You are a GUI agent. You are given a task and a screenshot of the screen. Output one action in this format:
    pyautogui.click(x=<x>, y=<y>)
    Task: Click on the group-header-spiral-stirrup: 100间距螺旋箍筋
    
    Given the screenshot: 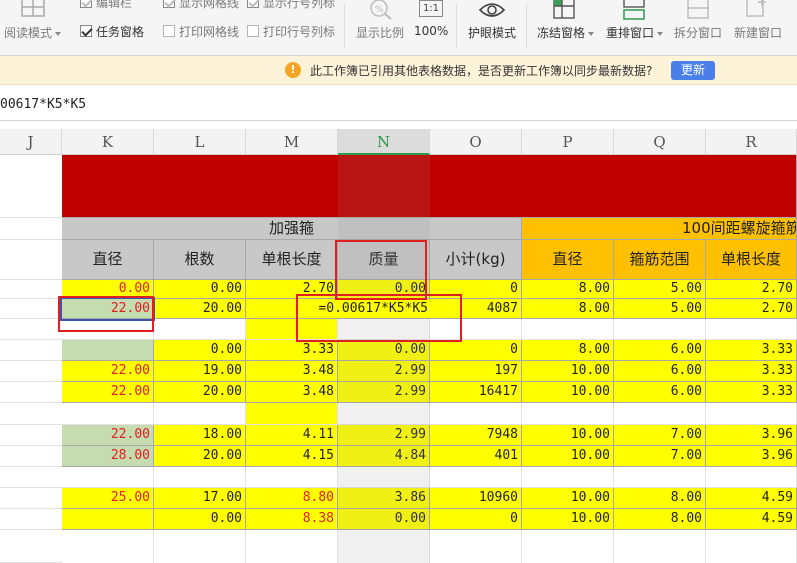 What is the action you would take?
    pyautogui.click(x=659, y=229)
    